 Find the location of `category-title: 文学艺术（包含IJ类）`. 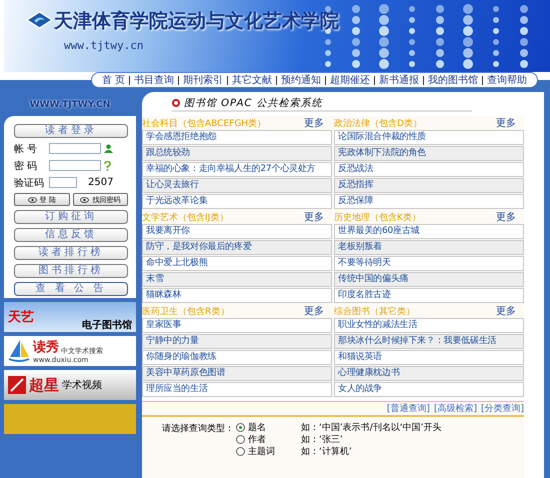

category-title: 文学艺术（包含IJ类） is located at coordinates (185, 218).